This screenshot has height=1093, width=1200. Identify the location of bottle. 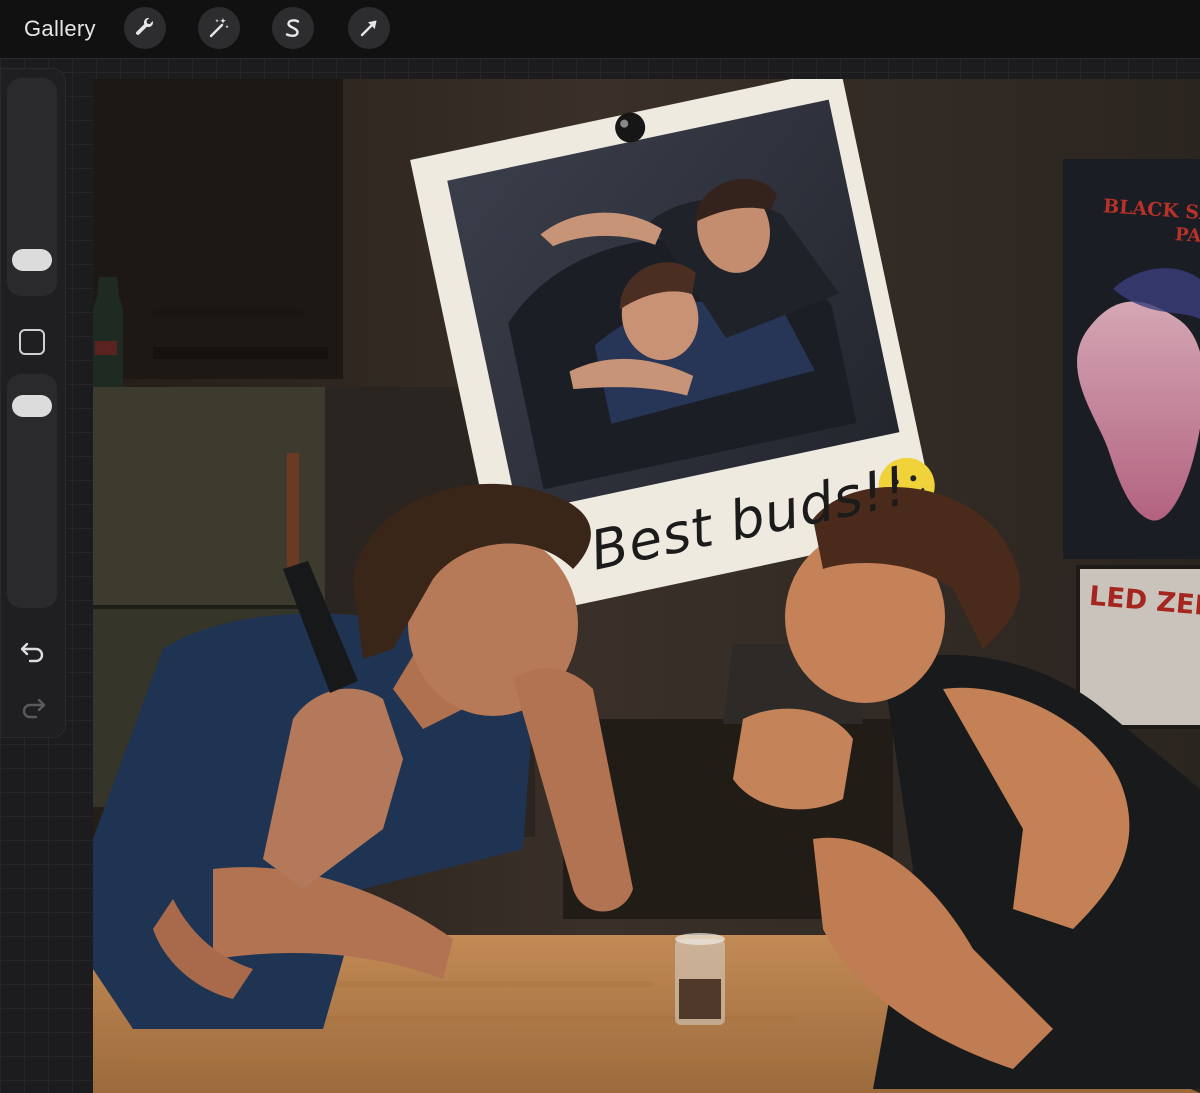
(108, 332).